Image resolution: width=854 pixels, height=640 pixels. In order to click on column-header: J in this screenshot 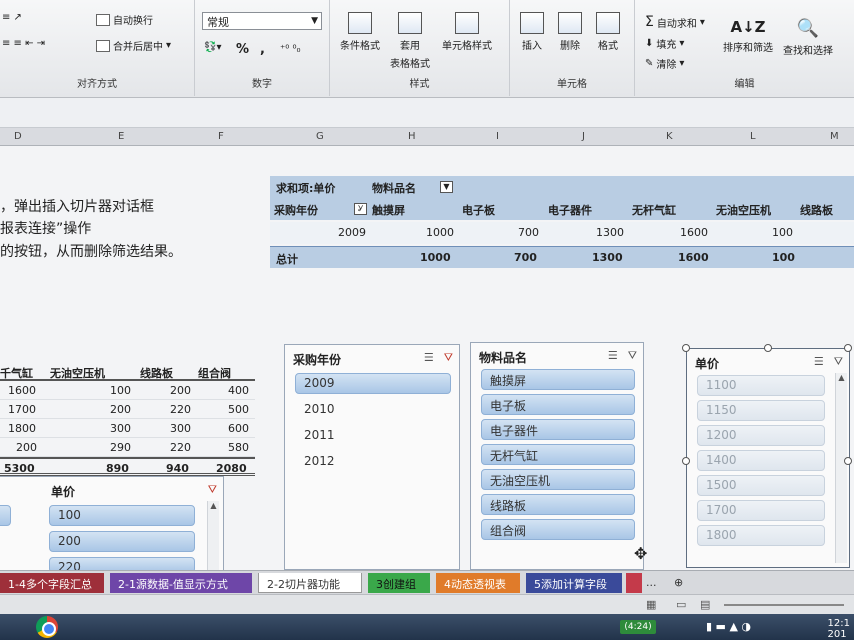, I will do `click(583, 136)`.